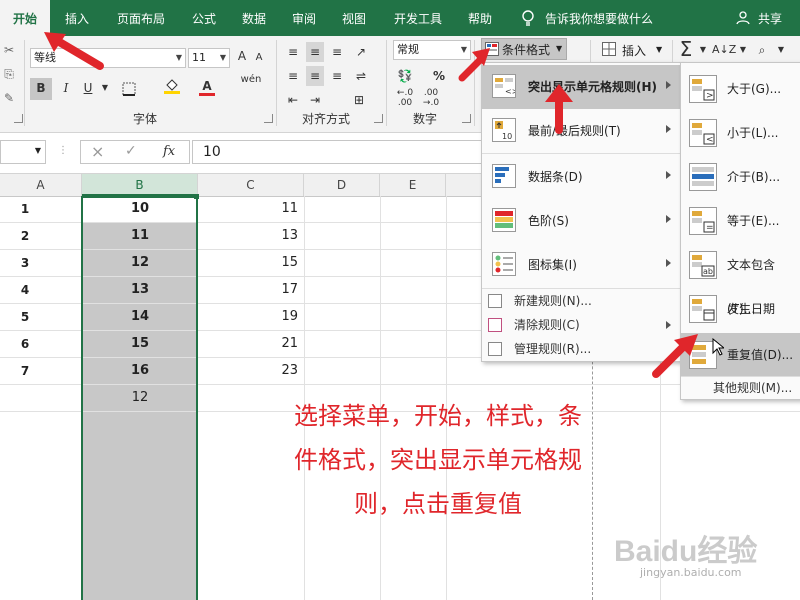  I want to click on row-number: 6, so click(25, 344).